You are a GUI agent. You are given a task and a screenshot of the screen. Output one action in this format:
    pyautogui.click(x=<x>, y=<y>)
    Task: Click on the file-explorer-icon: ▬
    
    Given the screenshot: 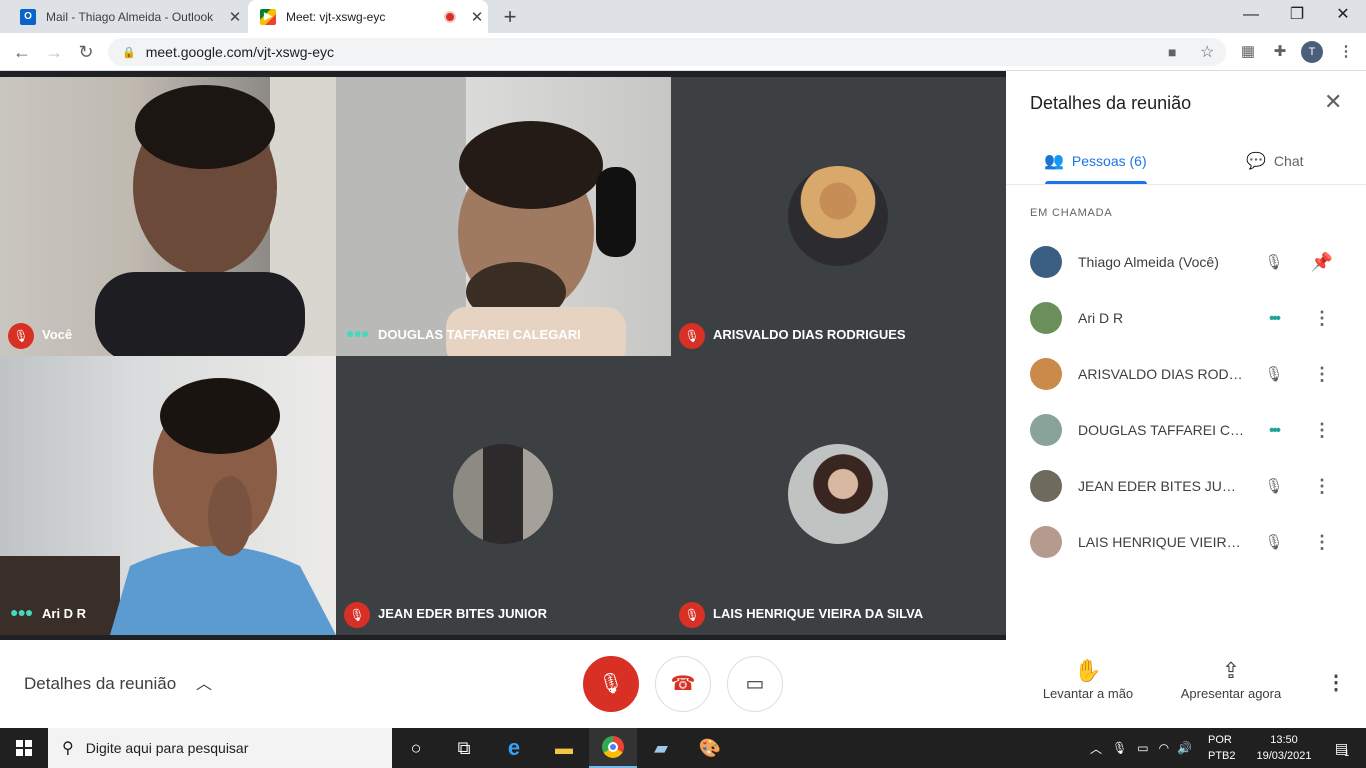 What is the action you would take?
    pyautogui.click(x=564, y=748)
    